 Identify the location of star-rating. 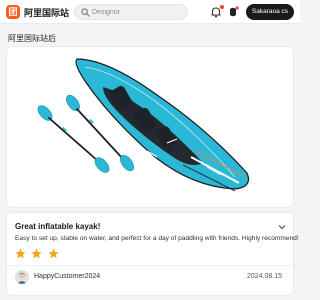
(37, 252).